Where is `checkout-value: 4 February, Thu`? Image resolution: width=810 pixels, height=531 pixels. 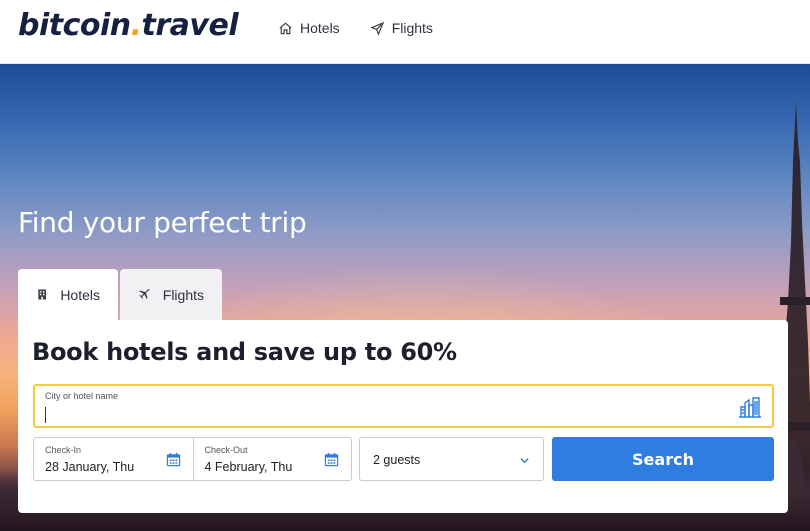
checkout-value: 4 February, Thu is located at coordinates (248, 467).